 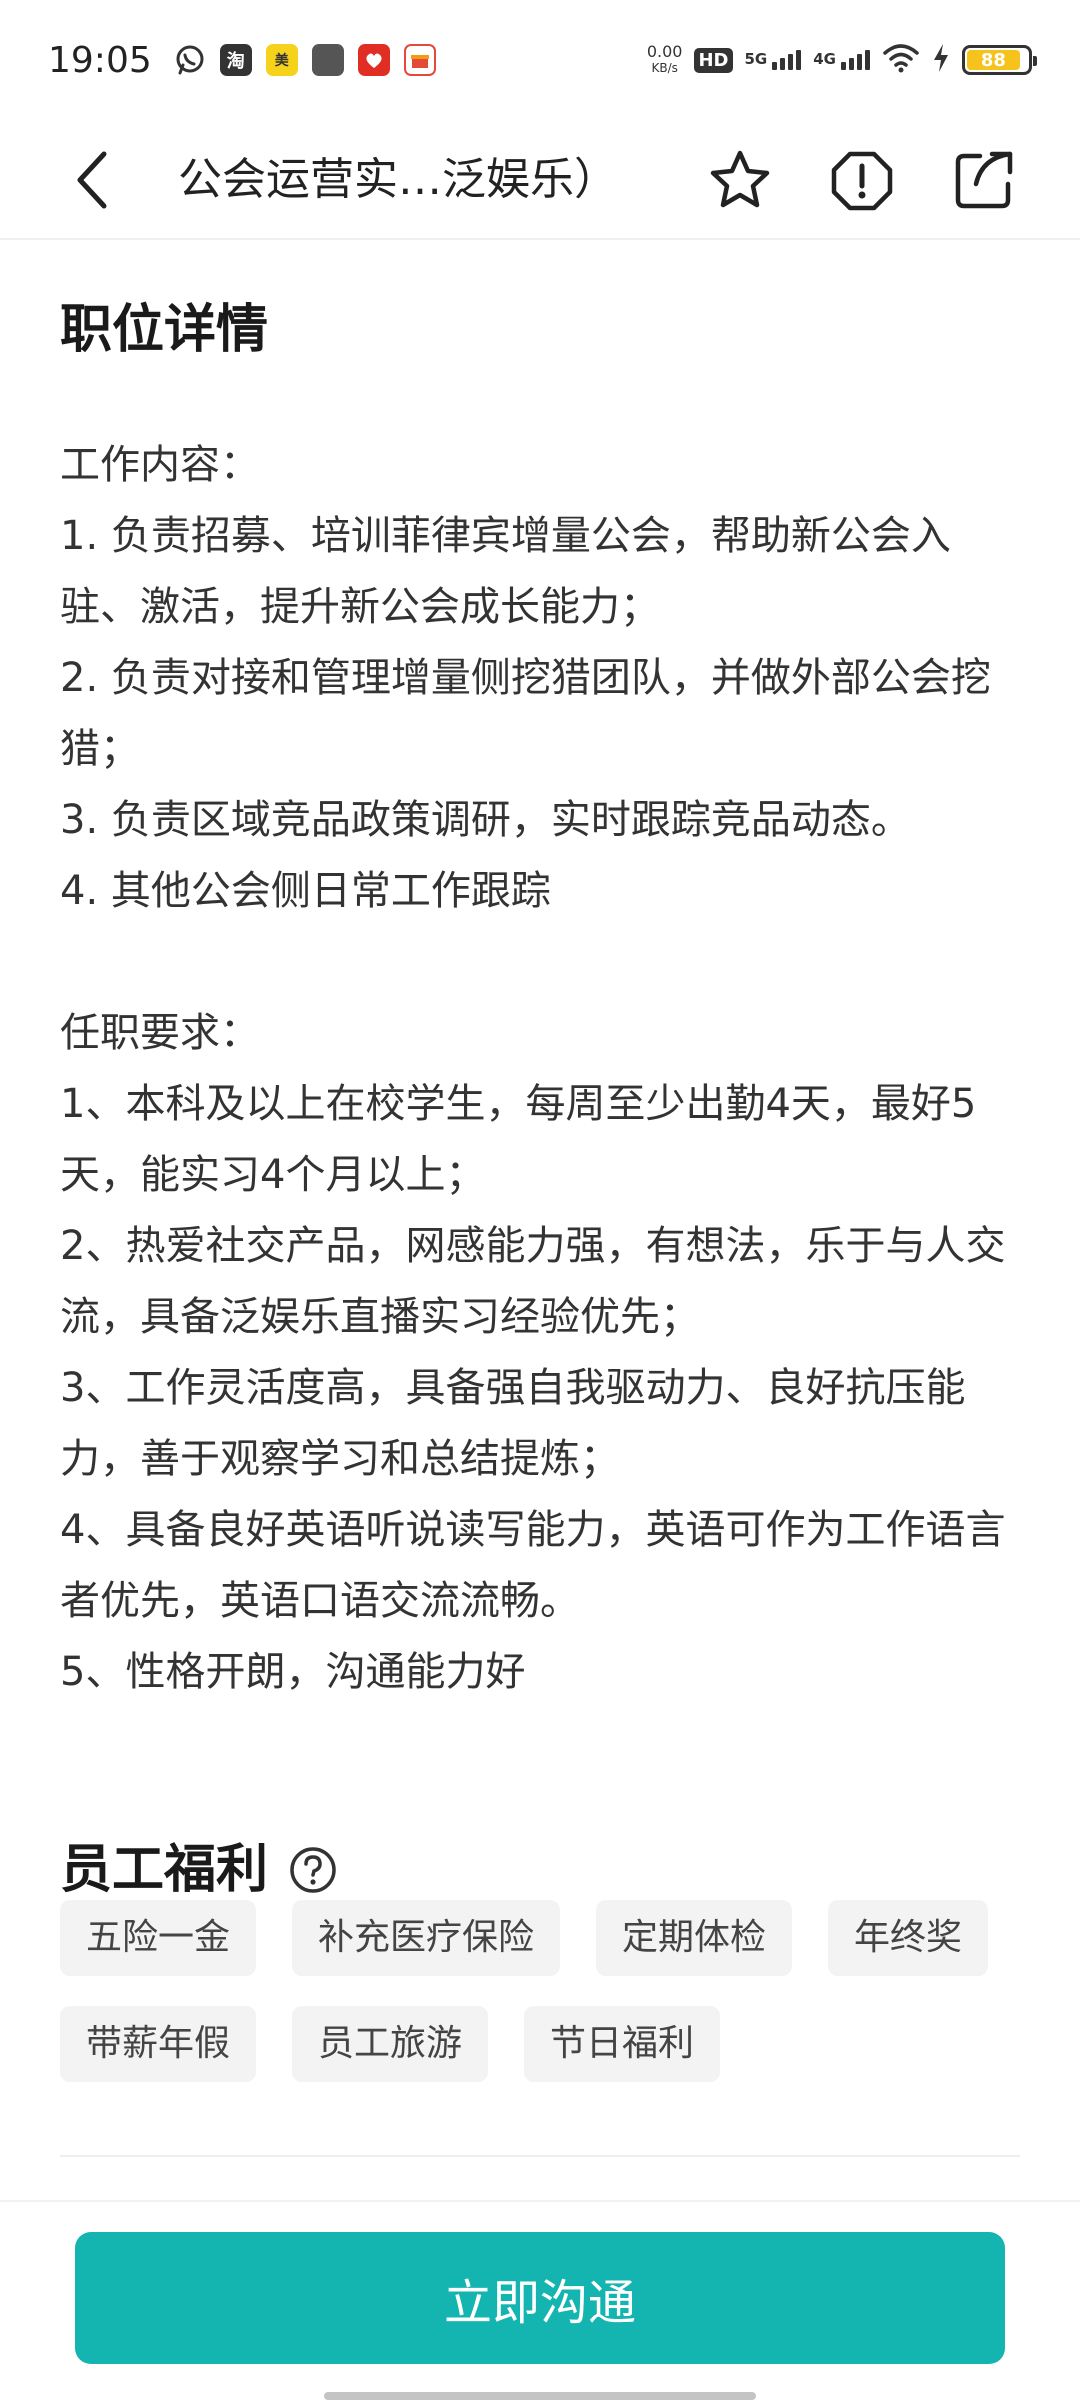 I want to click on hd-badge: HD, so click(x=713, y=60).